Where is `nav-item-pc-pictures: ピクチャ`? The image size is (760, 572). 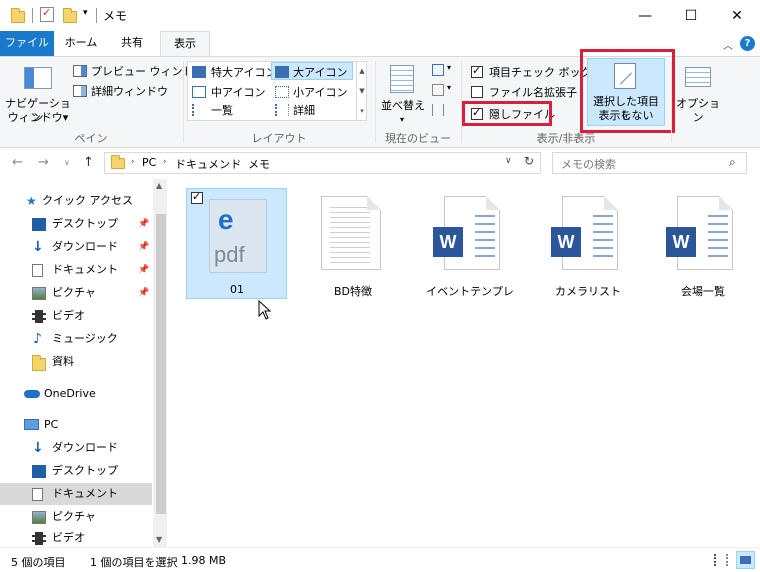
nav-item-pc-pictures: ピクチャ is located at coordinates (76, 517).